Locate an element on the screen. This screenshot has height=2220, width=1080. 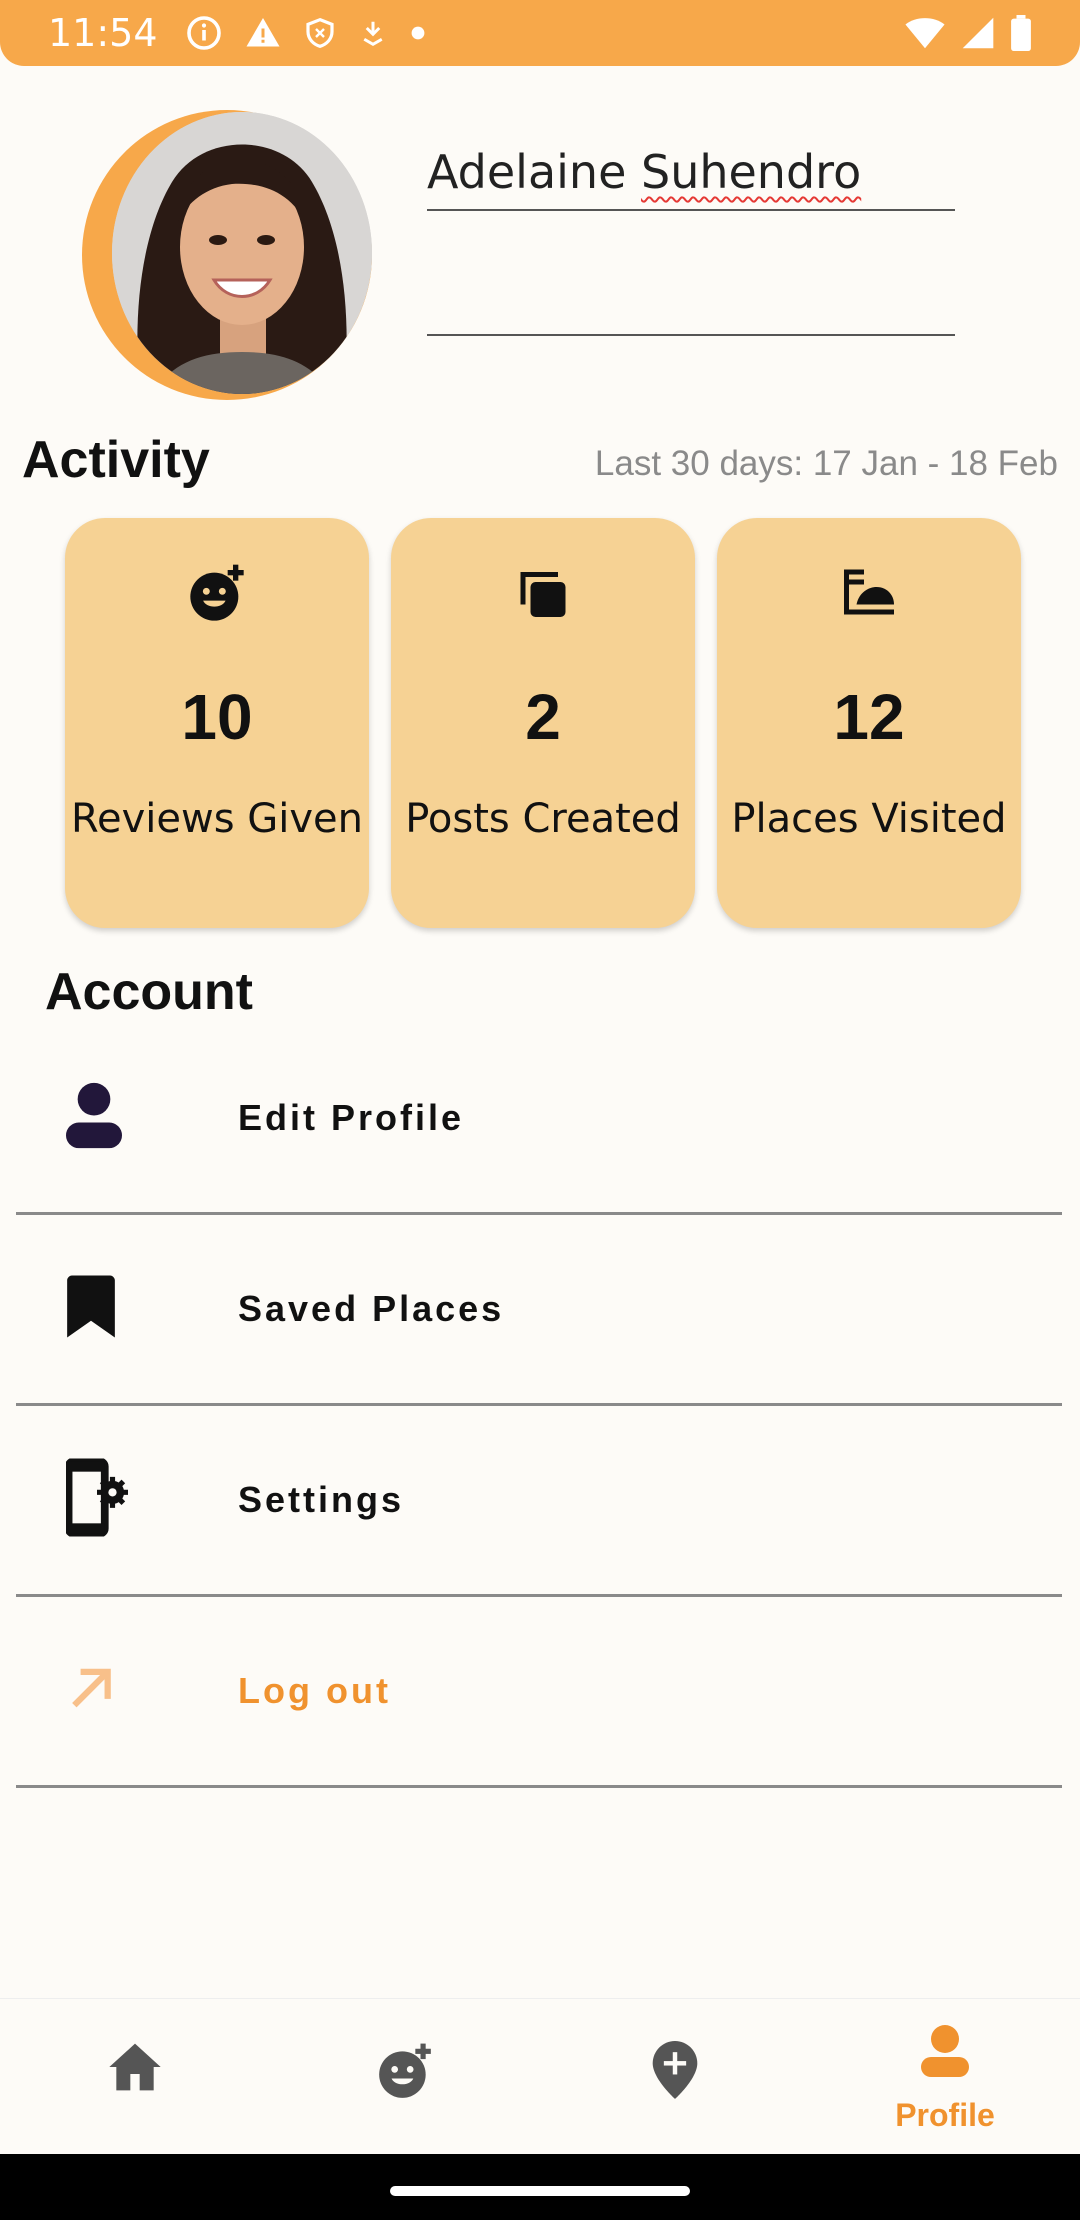
signal-icon is located at coordinates (978, 33).